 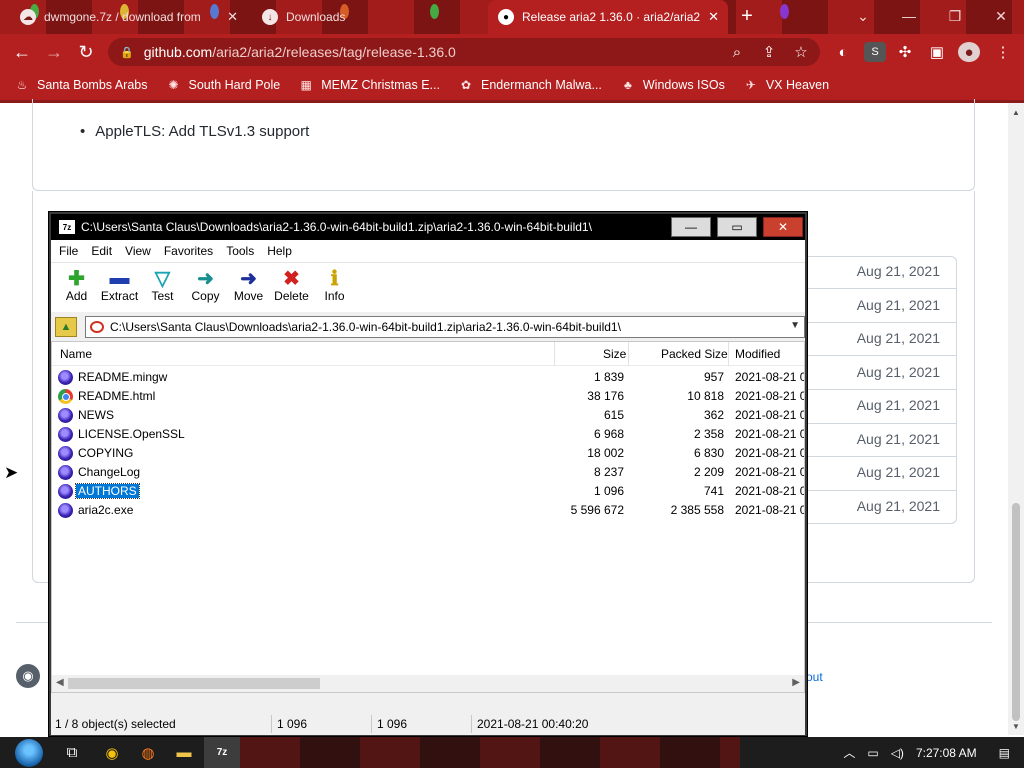 What do you see at coordinates (162, 278) in the screenshot?
I see `test-icon: ▽` at bounding box center [162, 278].